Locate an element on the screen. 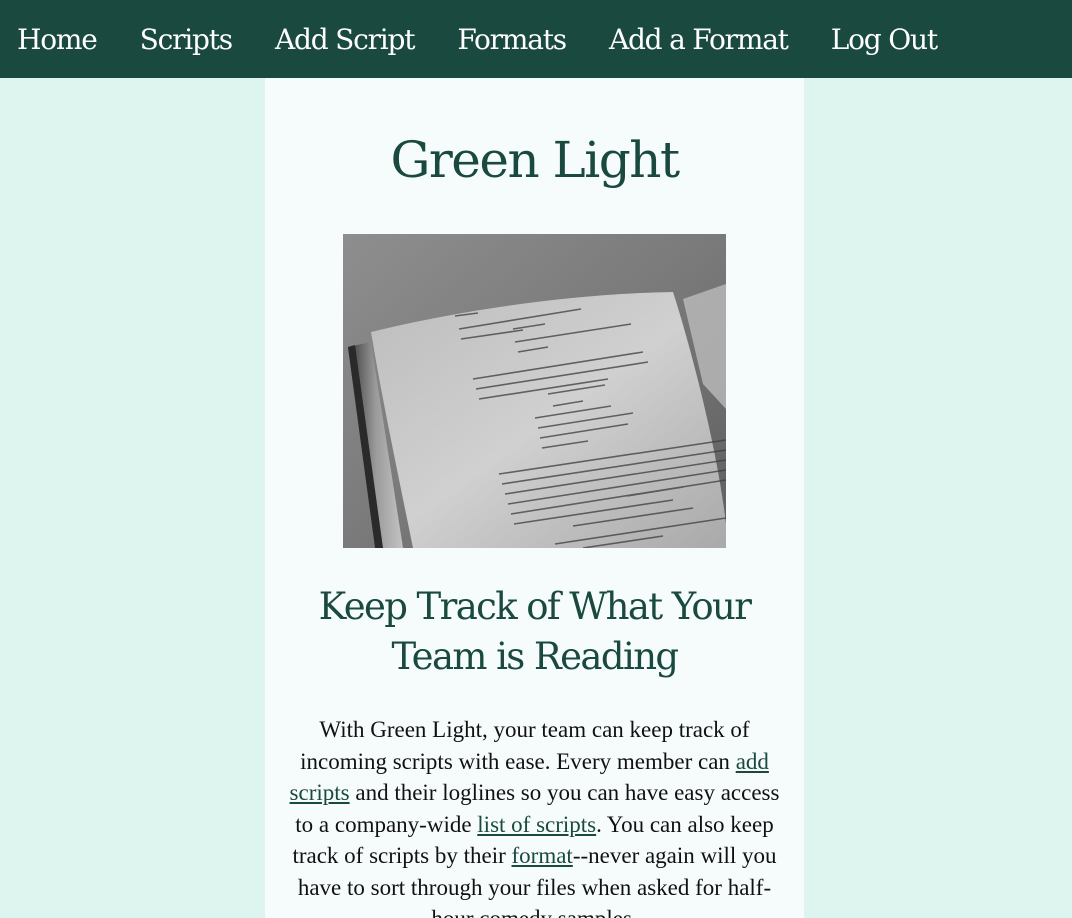  nav-home-link: Home is located at coordinates (57, 39).